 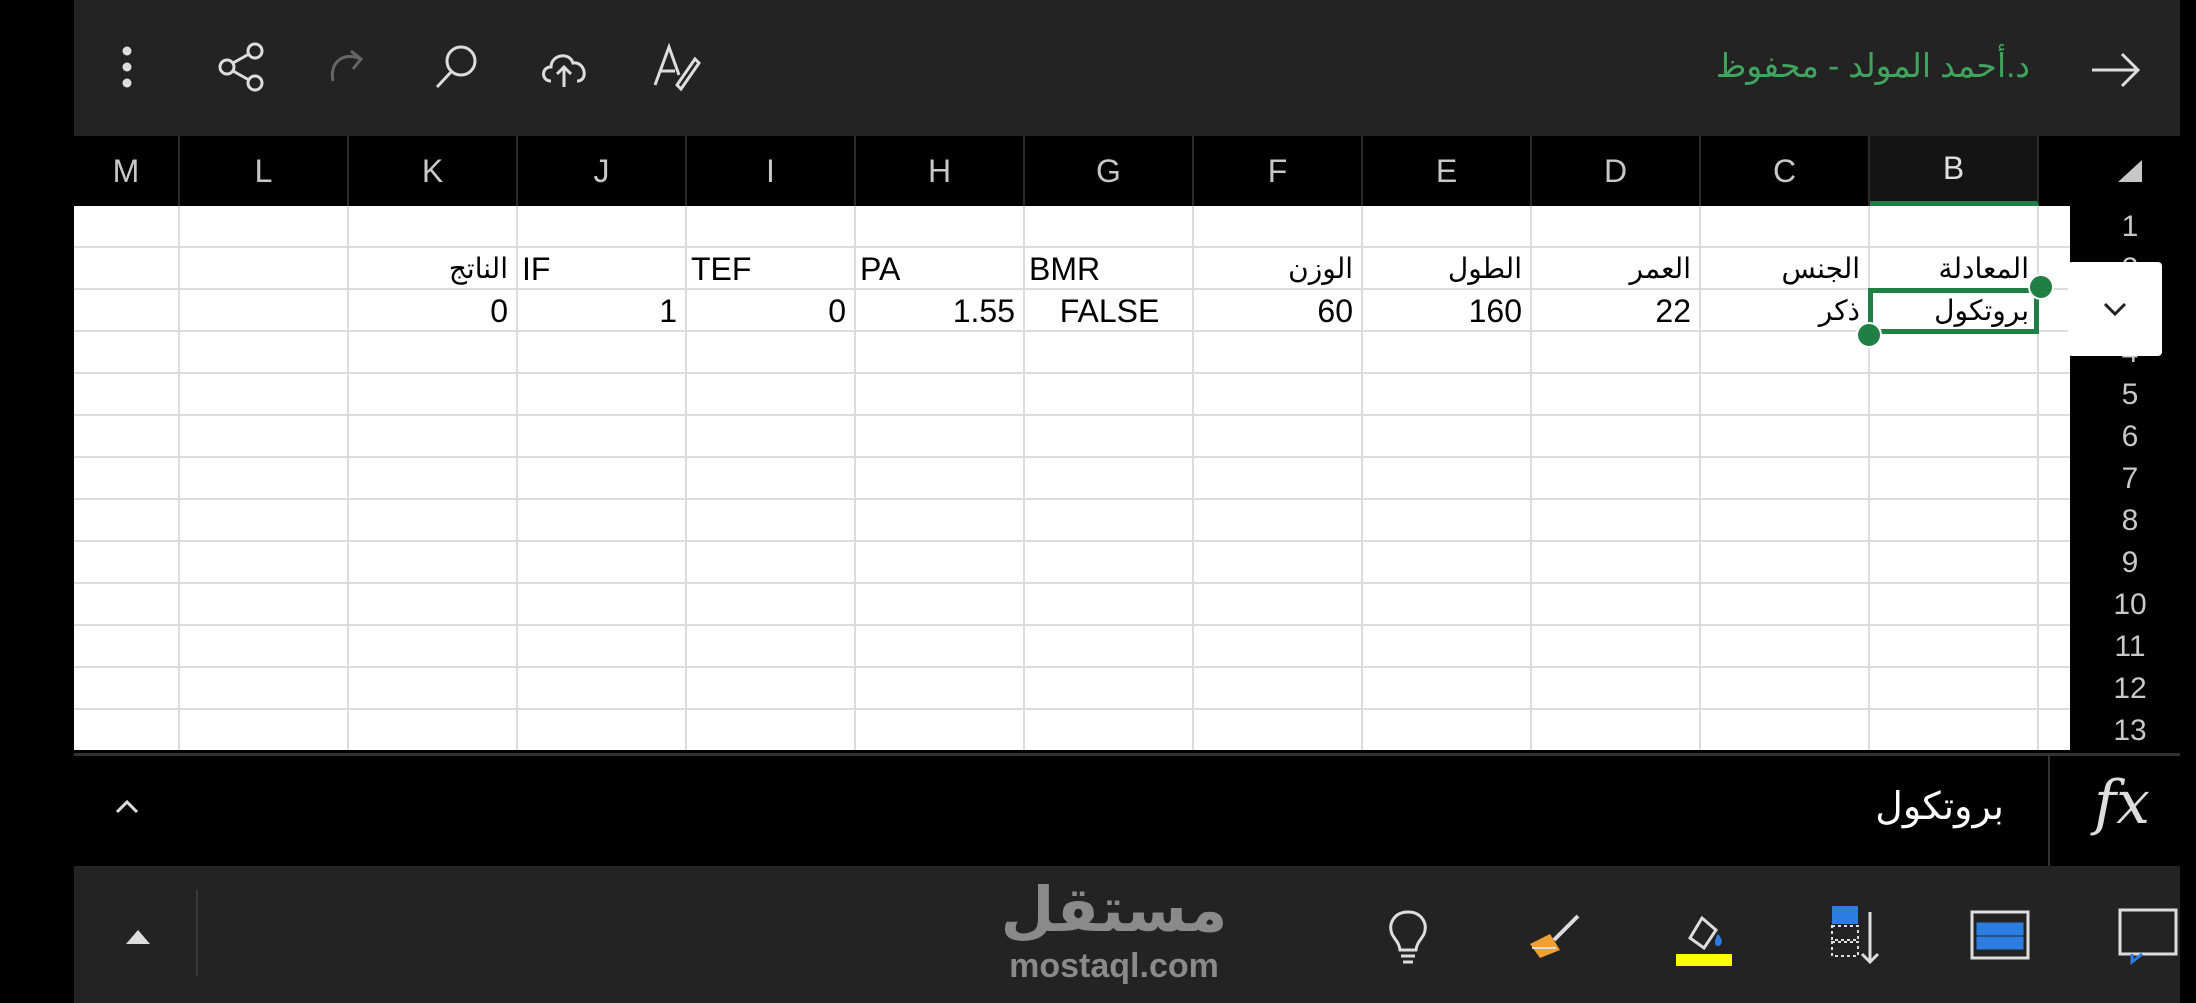 I want to click on chevron-down-icon, so click(x=2115, y=309).